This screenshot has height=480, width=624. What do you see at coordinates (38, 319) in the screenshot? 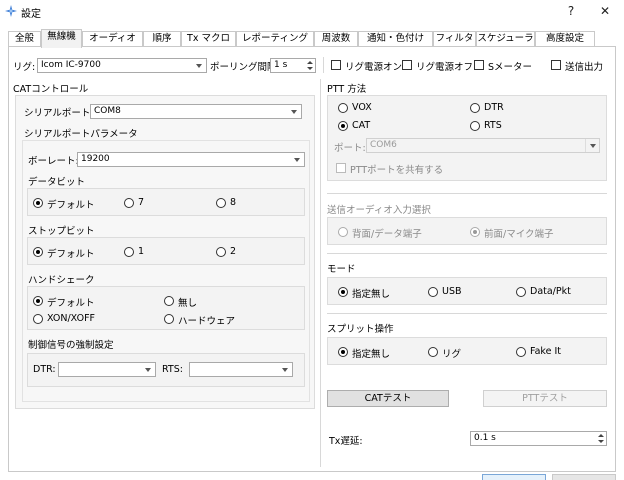
I see `handshake-xon-xoff-radio` at bounding box center [38, 319].